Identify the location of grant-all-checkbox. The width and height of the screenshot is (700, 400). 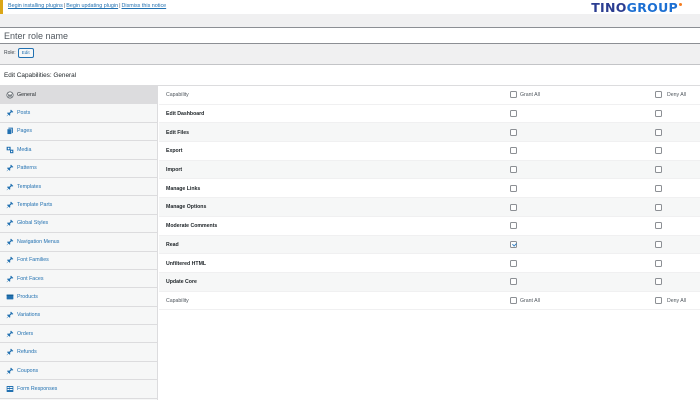
(513, 95).